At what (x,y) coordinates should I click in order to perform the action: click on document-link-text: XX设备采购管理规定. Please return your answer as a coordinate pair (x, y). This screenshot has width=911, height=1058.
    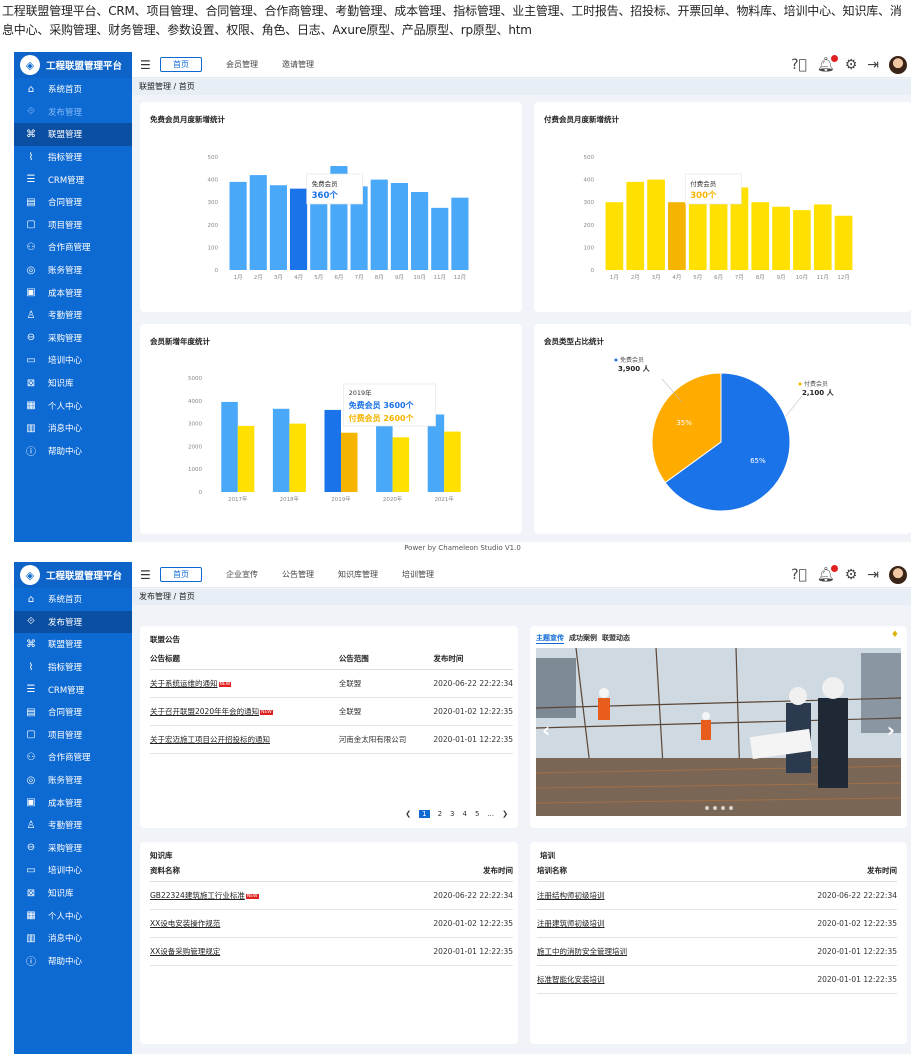
    Looking at the image, I should click on (185, 951).